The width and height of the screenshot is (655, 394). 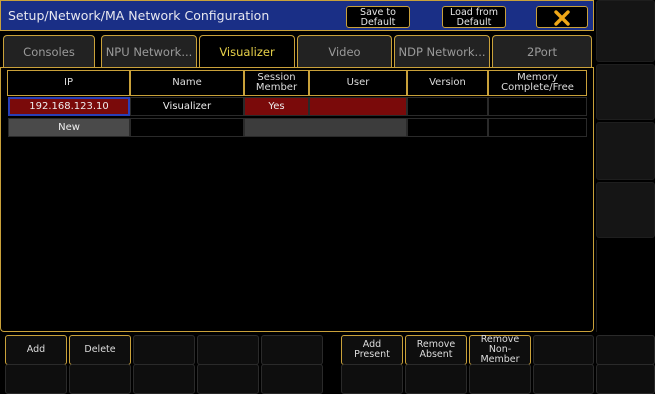 I want to click on close-icon, so click(x=562, y=18).